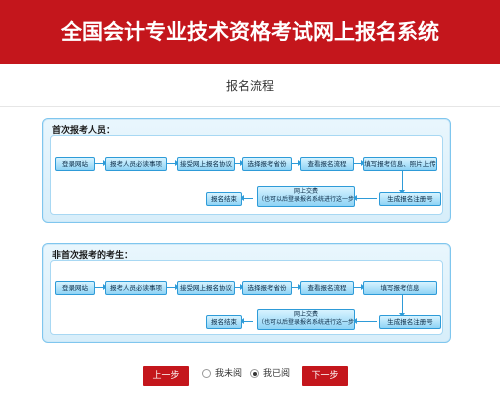 The height and width of the screenshot is (406, 500). What do you see at coordinates (250, 106) in the screenshot?
I see `divider` at bounding box center [250, 106].